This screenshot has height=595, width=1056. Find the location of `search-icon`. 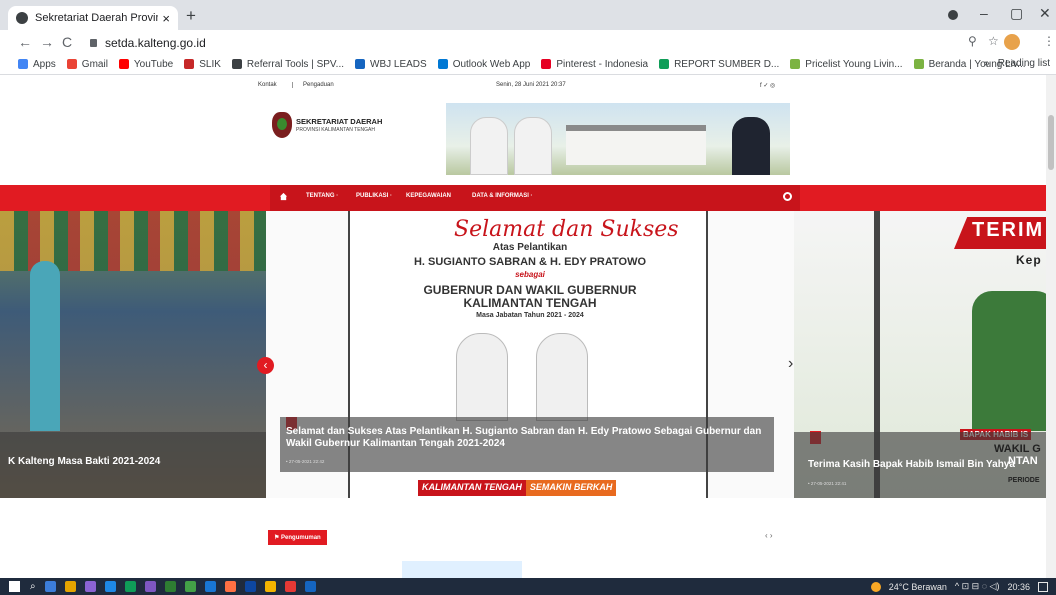

search-icon is located at coordinates (787, 196).